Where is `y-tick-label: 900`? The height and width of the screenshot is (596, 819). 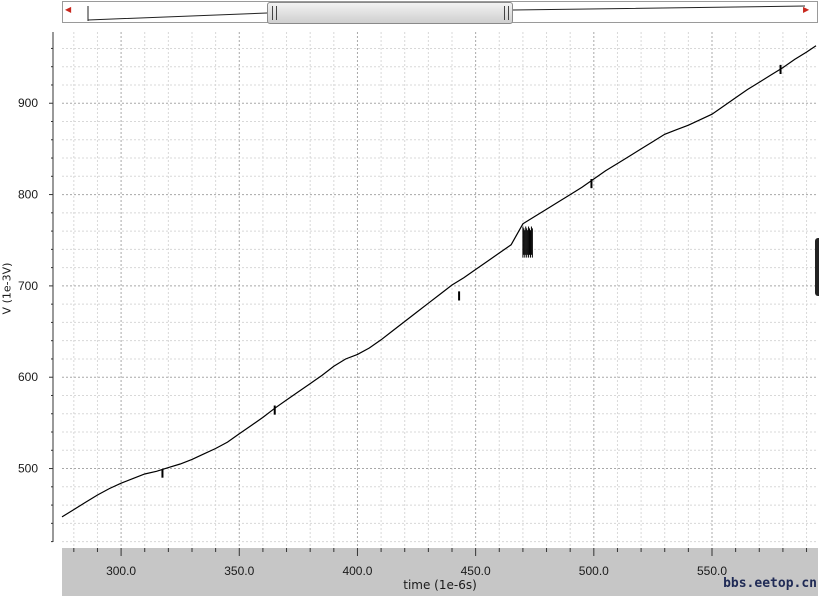 y-tick-label: 900 is located at coordinates (28, 103).